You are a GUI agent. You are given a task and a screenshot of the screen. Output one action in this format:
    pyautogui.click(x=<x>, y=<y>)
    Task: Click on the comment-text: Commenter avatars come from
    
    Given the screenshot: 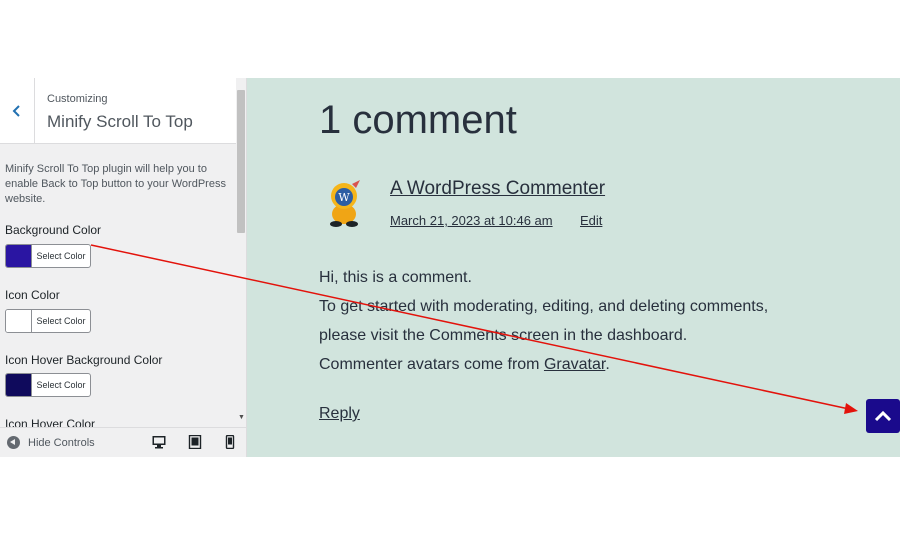 What is the action you would take?
    pyautogui.click(x=431, y=364)
    